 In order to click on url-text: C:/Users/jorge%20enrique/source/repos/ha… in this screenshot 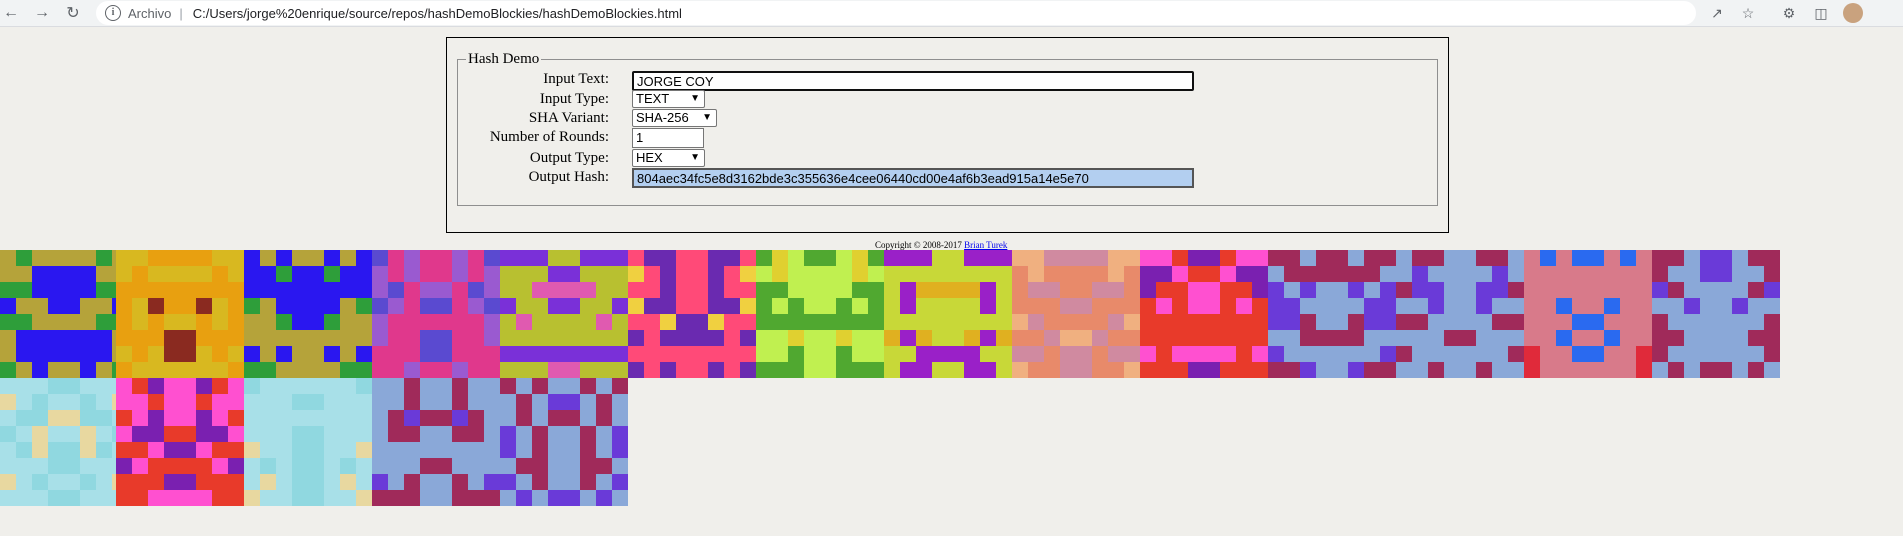, I will do `click(437, 13)`.